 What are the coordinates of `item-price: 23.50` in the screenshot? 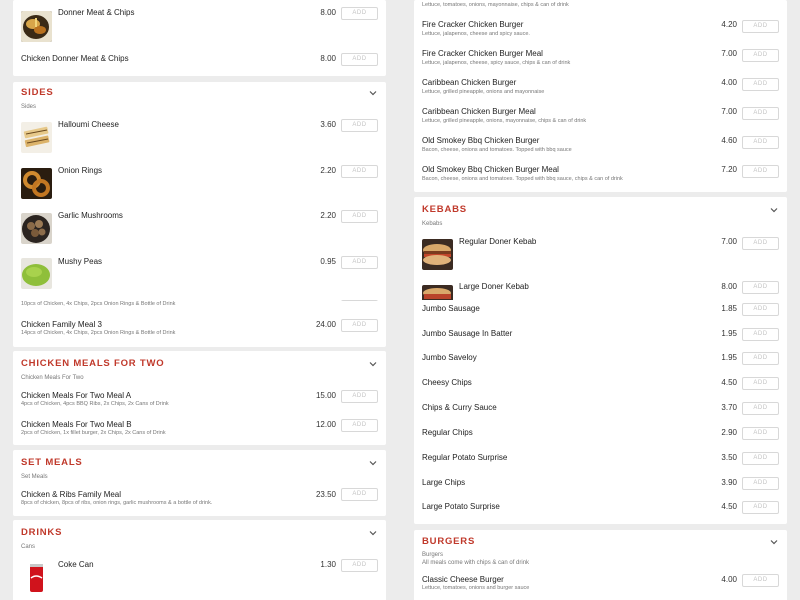 It's located at (325, 494).